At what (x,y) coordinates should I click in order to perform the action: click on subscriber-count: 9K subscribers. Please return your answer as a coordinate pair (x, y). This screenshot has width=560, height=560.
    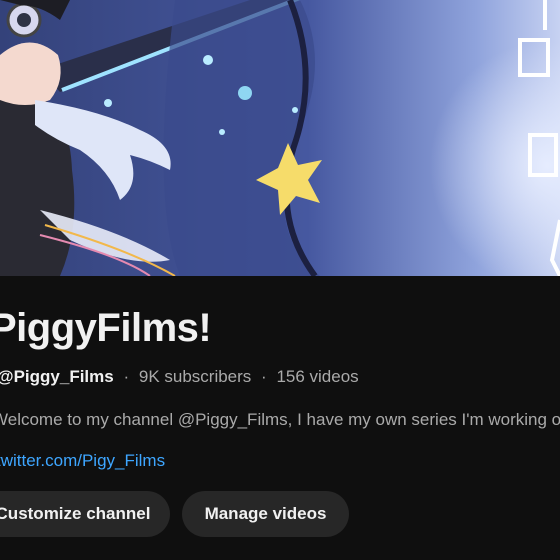
    Looking at the image, I should click on (195, 376).